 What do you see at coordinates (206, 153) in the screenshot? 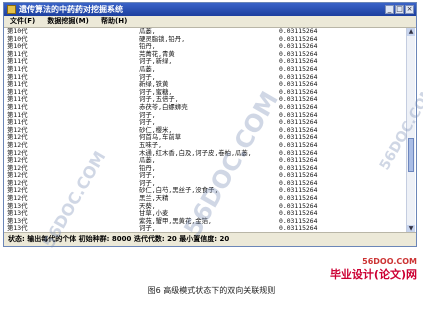
I see `list-row: 第12代 木通,红木香,白及,诃子皮,卷柏,瓜蒌, 0.03115264` at bounding box center [206, 153].